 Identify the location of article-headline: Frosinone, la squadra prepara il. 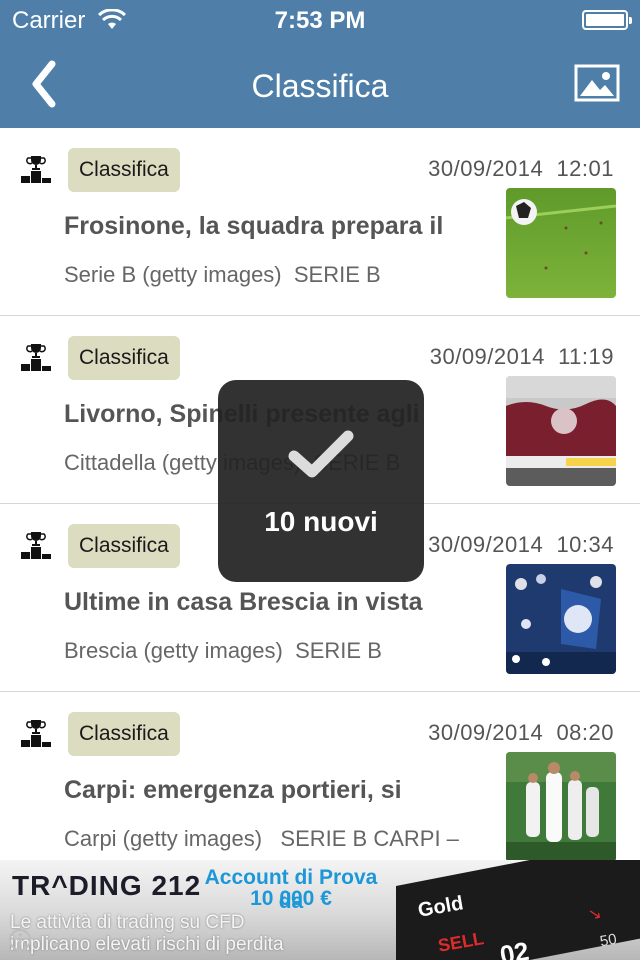
(254, 226).